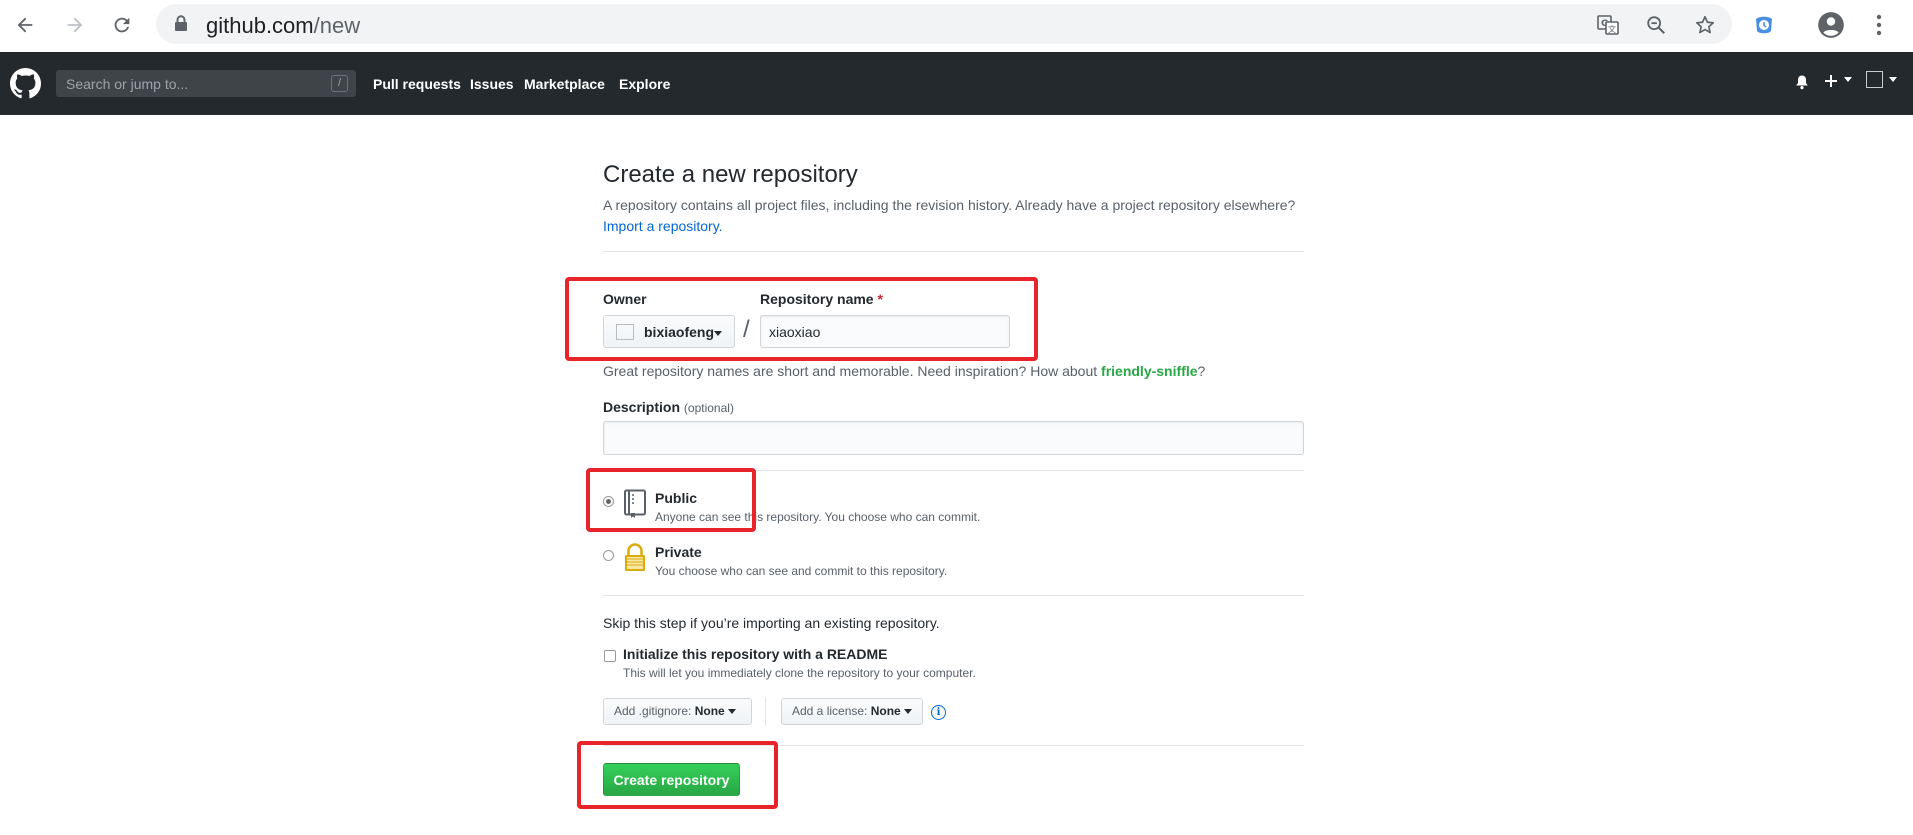 The height and width of the screenshot is (835, 1913). Describe the element at coordinates (817, 299) in the screenshot. I see `repo-name-label-text: Repository name` at that location.